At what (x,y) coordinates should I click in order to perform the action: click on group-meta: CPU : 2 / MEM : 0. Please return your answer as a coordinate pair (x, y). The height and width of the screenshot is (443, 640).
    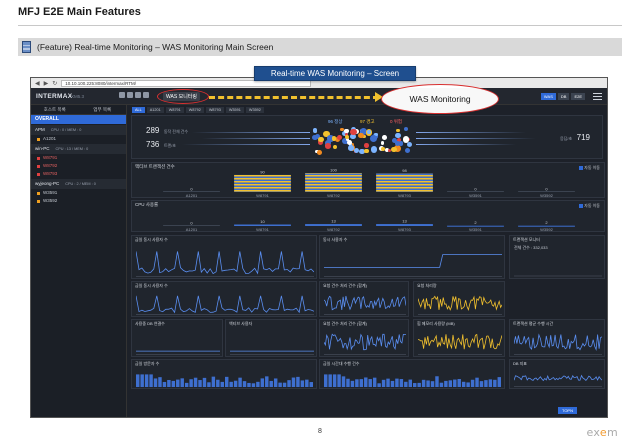
    Looking at the image, I should click on (80, 184).